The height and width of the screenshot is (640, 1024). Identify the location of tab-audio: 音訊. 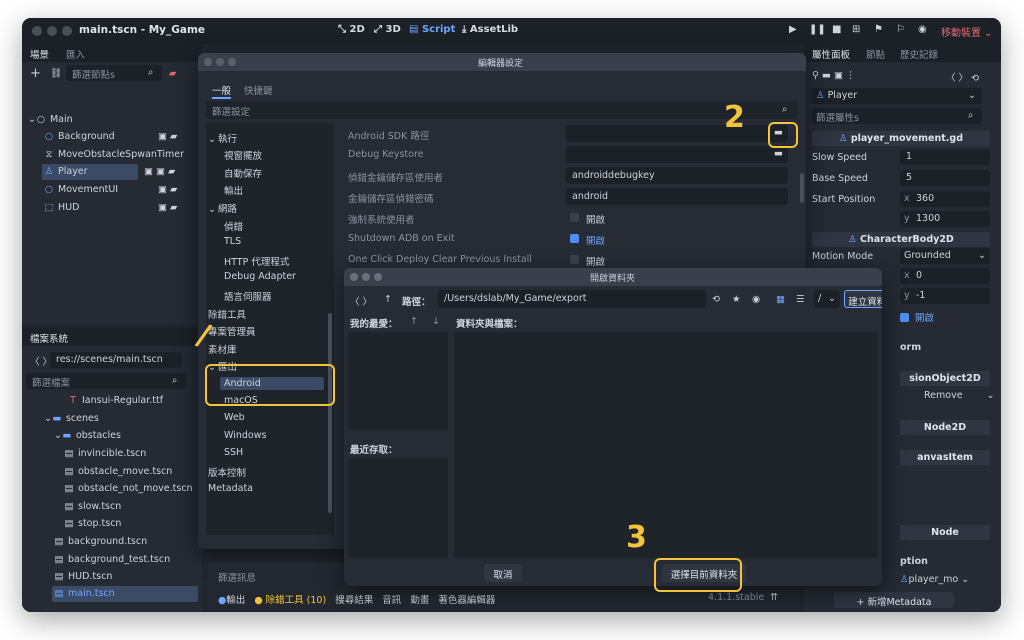
(391, 600).